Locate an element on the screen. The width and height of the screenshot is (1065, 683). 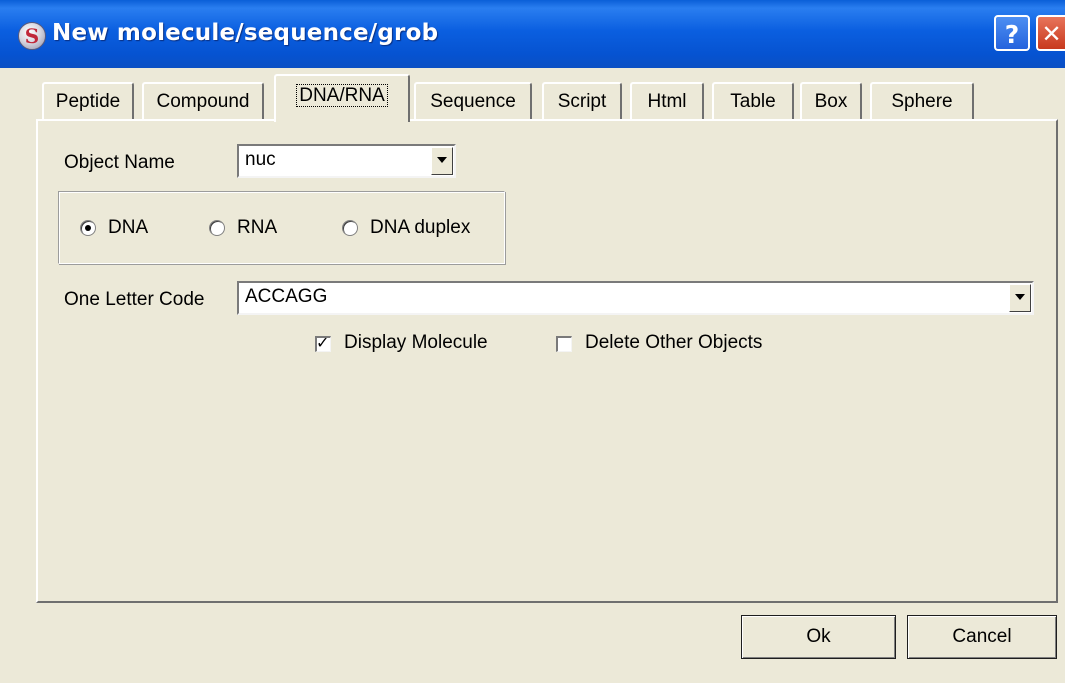
radio-dna is located at coordinates (88, 228).